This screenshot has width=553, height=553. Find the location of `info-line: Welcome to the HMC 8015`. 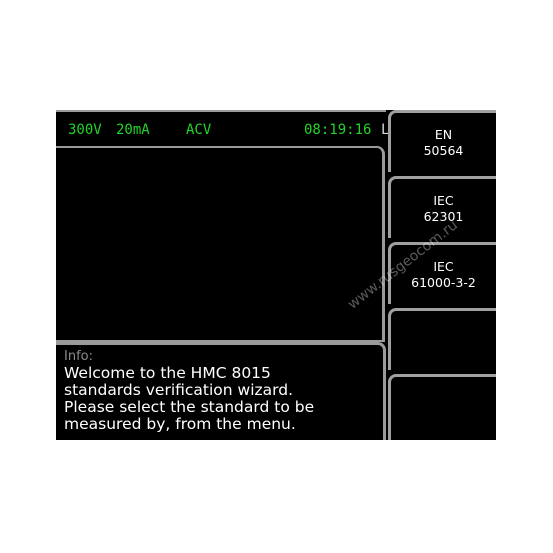

info-line: Welcome to the HMC 8015 is located at coordinates (167, 373).